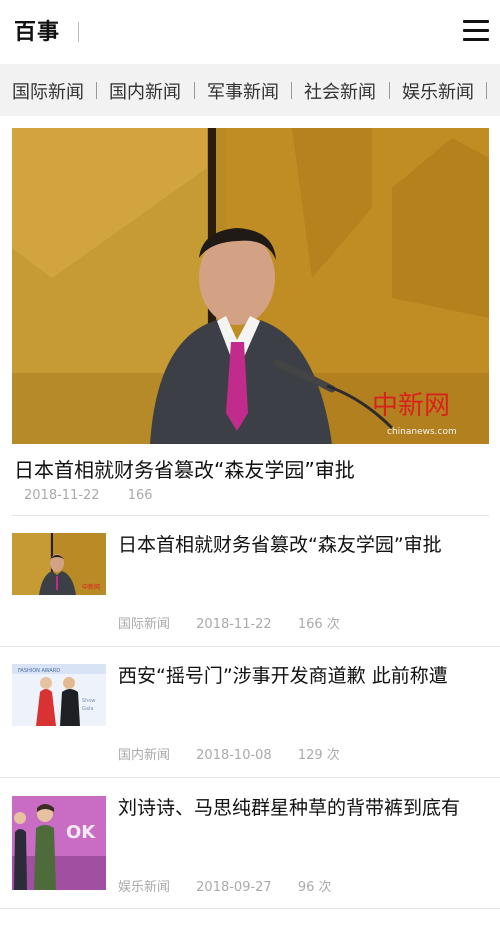 This screenshot has width=500, height=926. Describe the element at coordinates (303, 545) in the screenshot. I see `news-title: 日本首相就财务省篡改“森友学园”审批` at that location.